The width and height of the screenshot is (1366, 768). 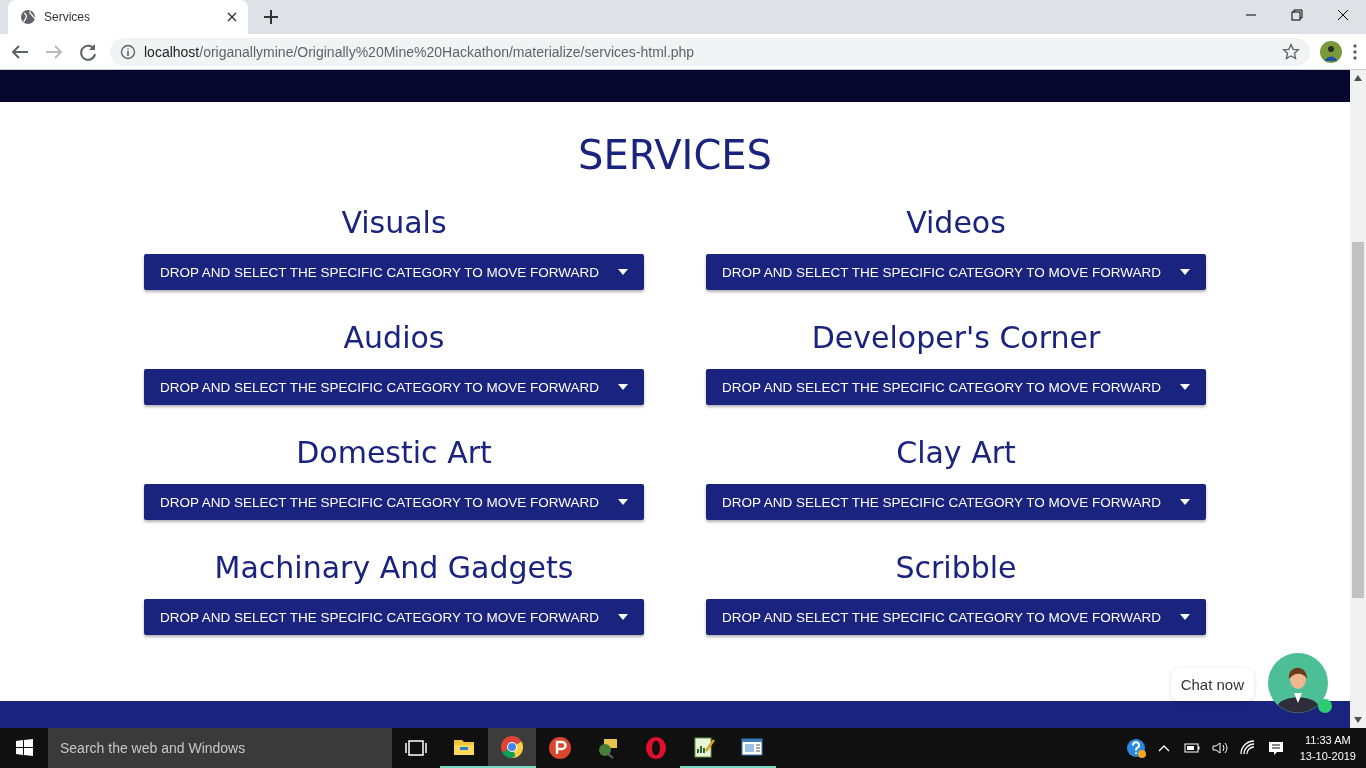 What do you see at coordinates (1355, 51) in the screenshot?
I see `menu-icon` at bounding box center [1355, 51].